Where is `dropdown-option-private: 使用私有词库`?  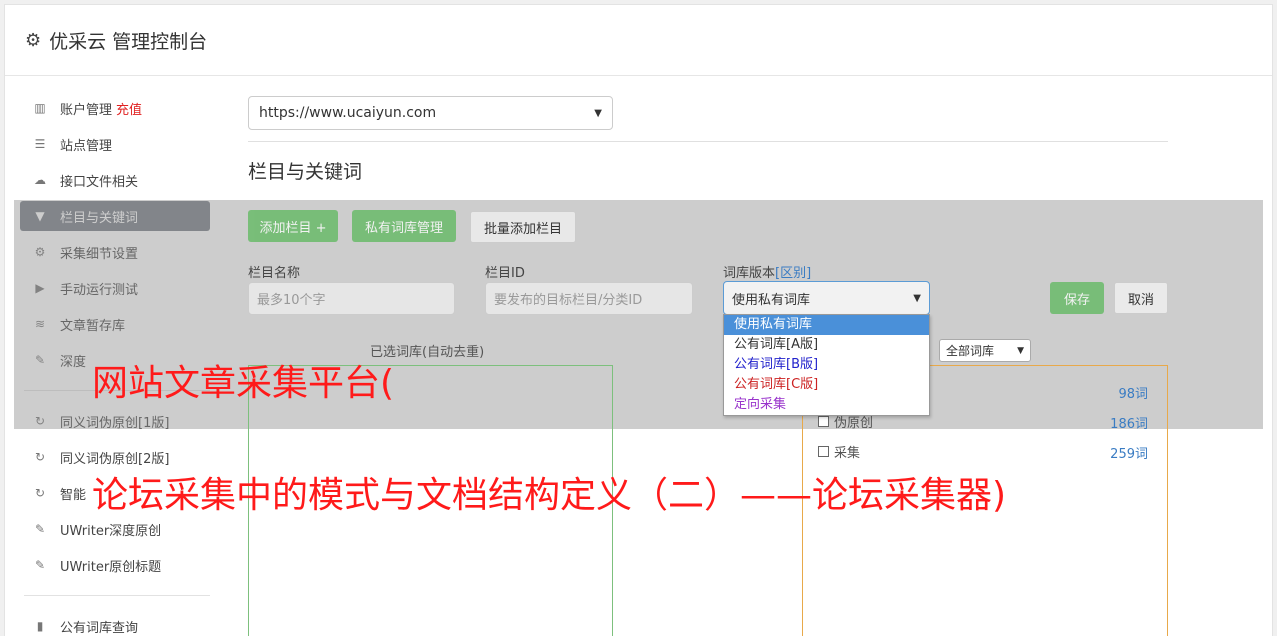
dropdown-option-private: 使用私有词库 is located at coordinates (826, 325).